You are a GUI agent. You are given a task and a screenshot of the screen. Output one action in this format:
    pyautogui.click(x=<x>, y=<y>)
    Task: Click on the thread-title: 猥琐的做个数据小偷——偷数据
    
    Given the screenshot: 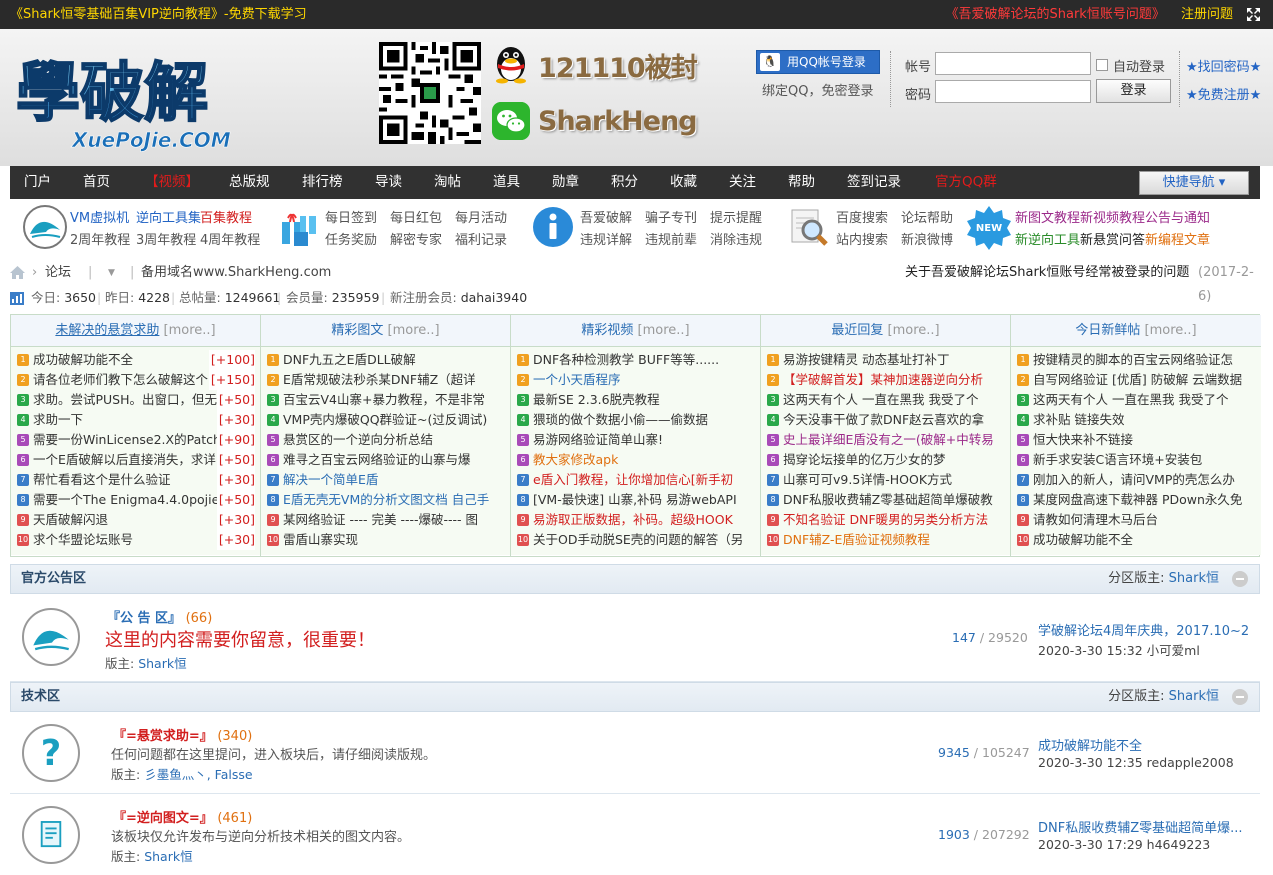 What is the action you would take?
    pyautogui.click(x=620, y=419)
    